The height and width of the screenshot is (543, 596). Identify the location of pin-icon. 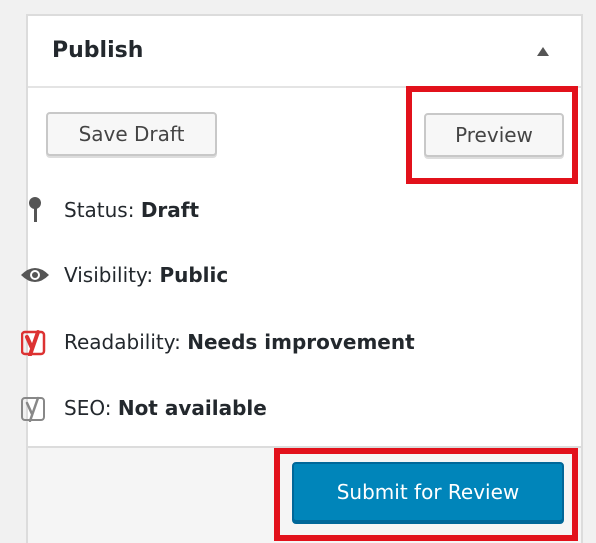
(35, 210).